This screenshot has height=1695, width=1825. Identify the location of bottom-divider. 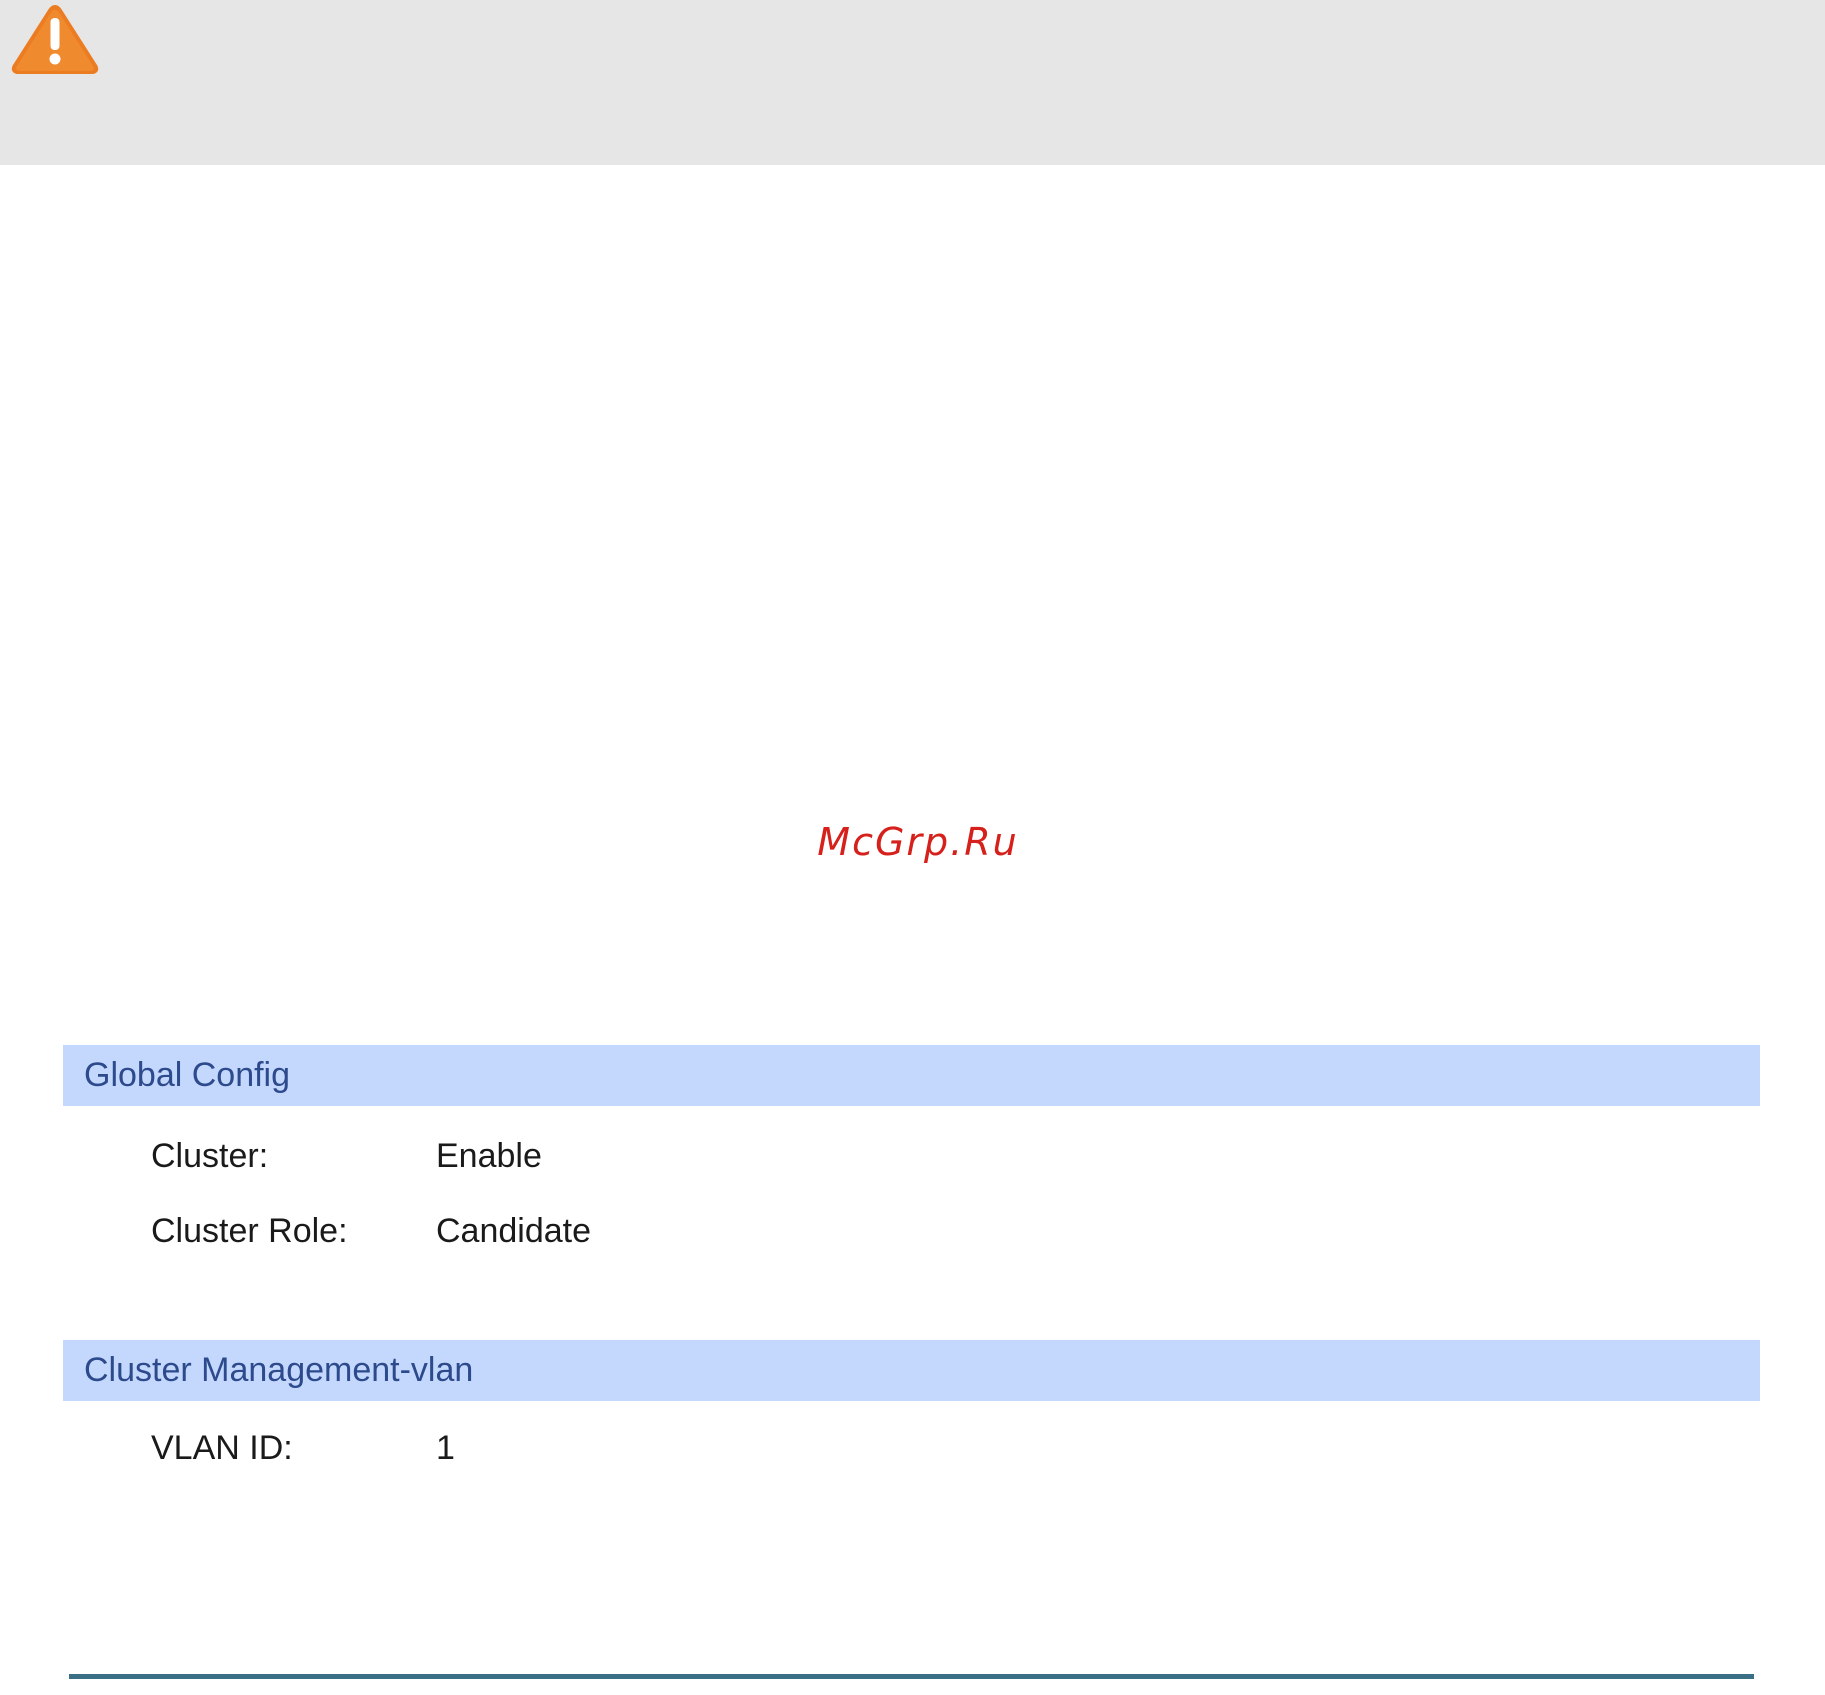
(911, 1676).